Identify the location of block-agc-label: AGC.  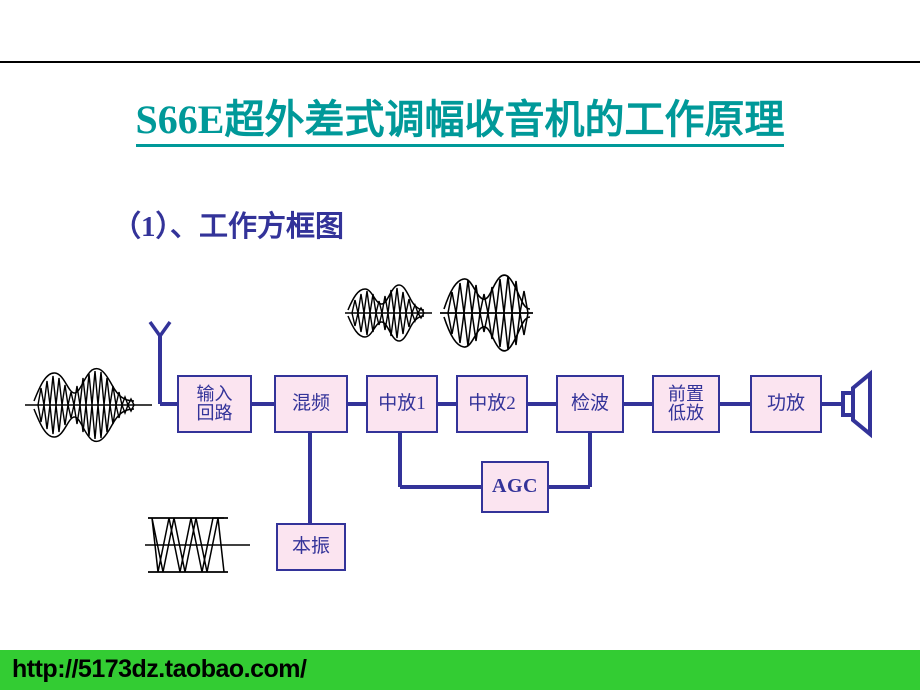
(515, 486).